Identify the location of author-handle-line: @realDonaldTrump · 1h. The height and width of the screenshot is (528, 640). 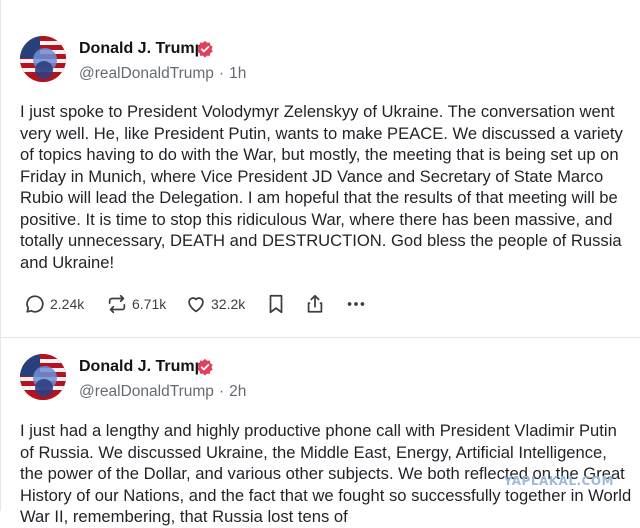
(162, 74).